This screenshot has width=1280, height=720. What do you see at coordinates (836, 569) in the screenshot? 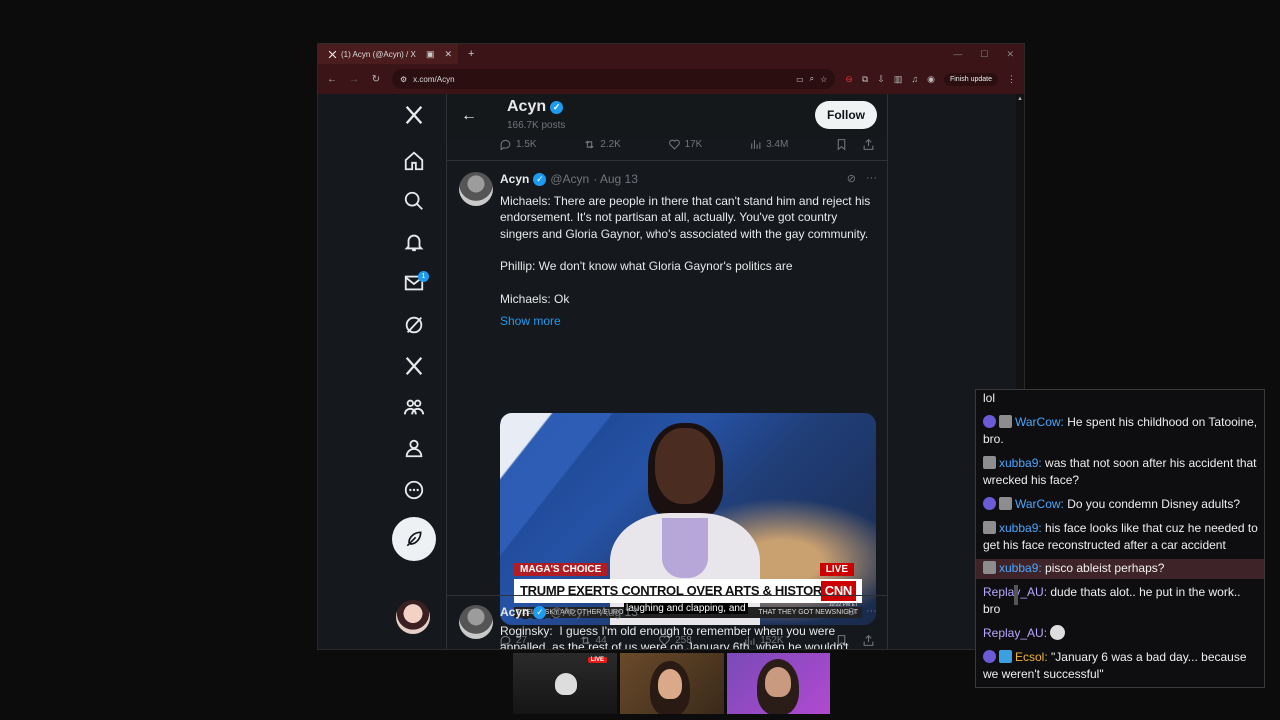
I see `chyron-live: LIVE` at bounding box center [836, 569].